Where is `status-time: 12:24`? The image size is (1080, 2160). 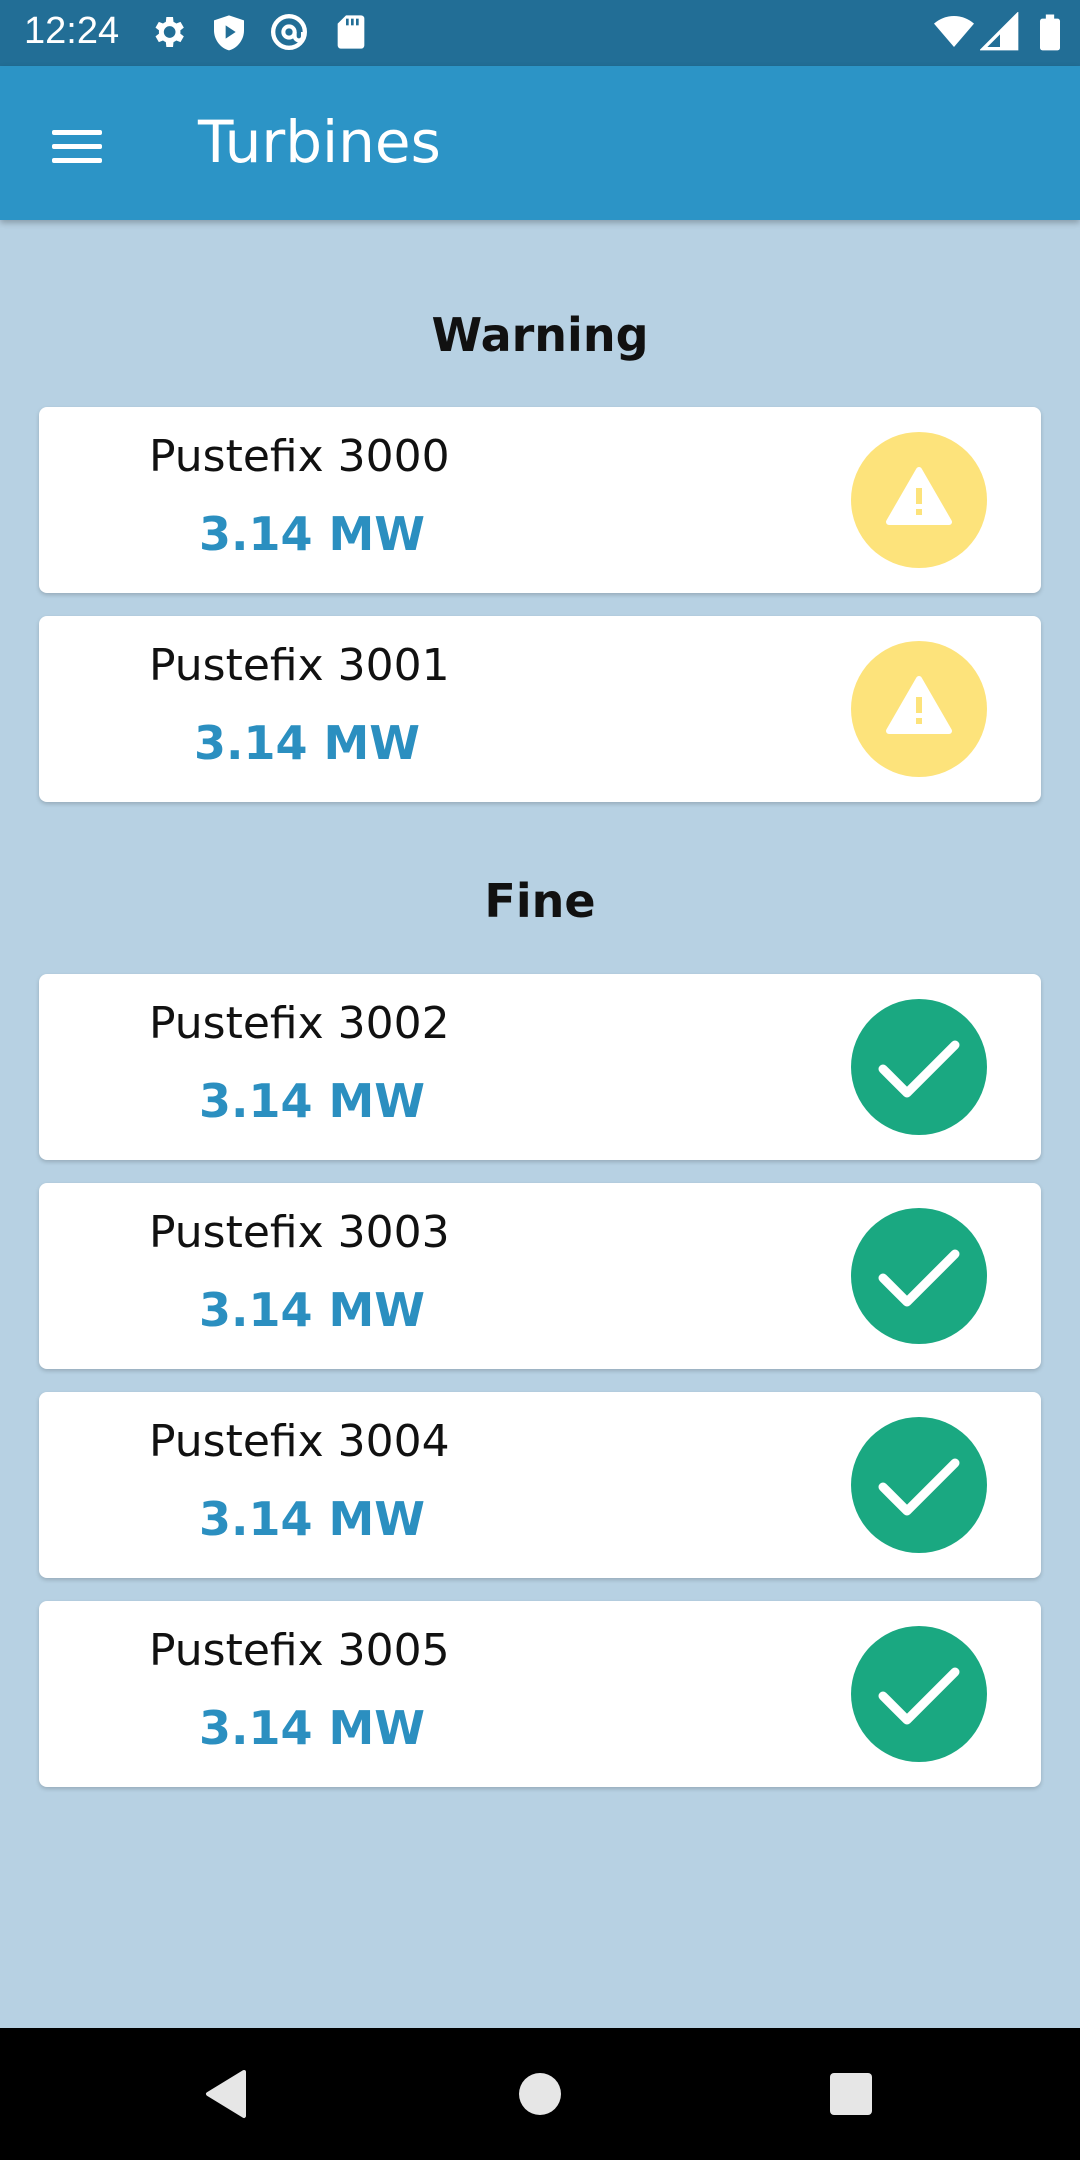 status-time: 12:24 is located at coordinates (72, 31).